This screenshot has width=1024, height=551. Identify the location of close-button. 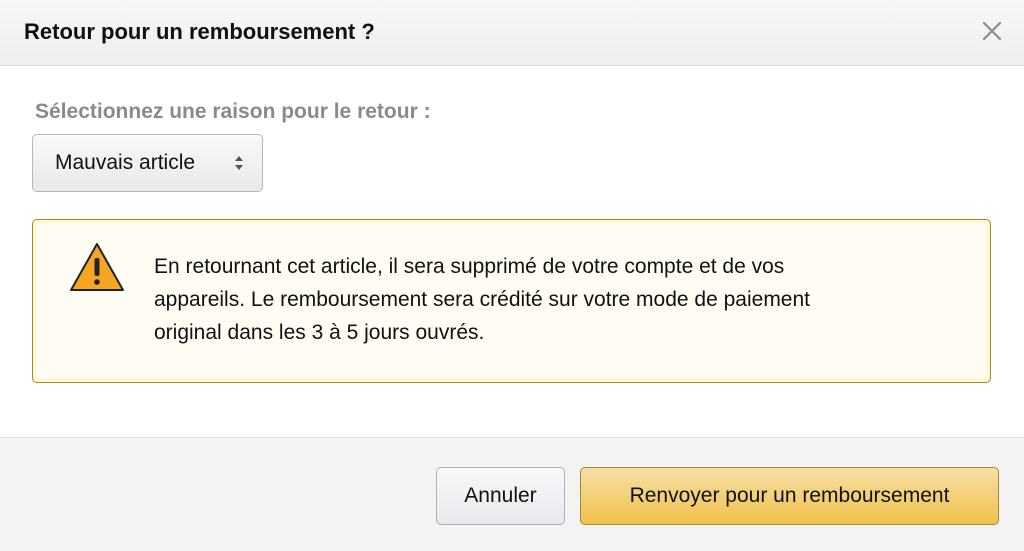
(992, 31).